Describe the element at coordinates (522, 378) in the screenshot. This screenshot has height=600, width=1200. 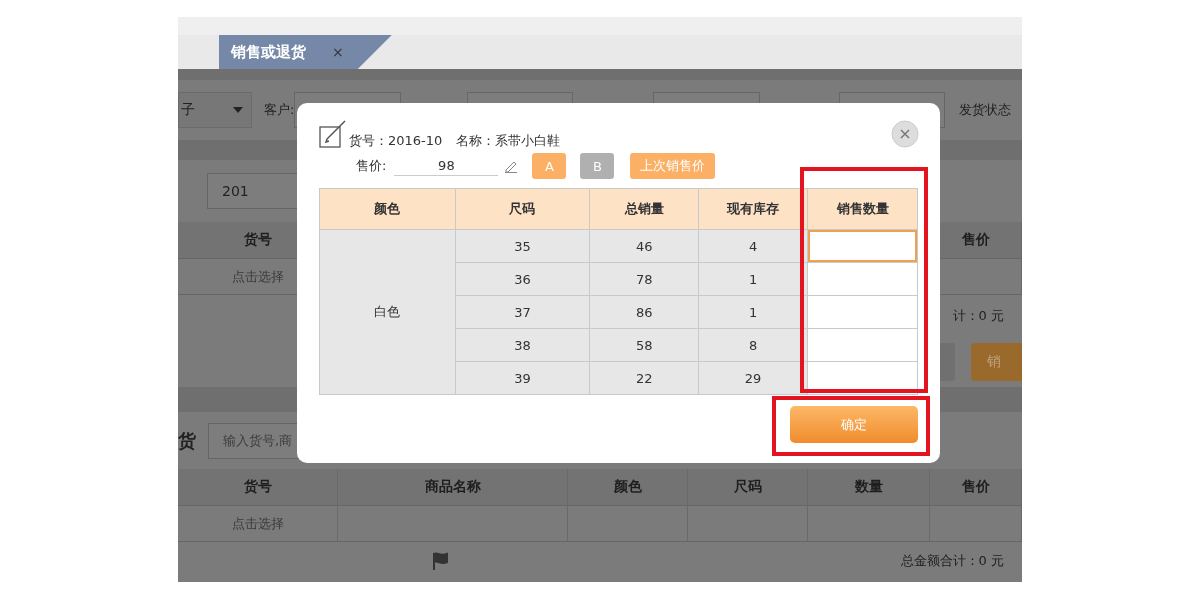
I see `table-cell: 39` at that location.